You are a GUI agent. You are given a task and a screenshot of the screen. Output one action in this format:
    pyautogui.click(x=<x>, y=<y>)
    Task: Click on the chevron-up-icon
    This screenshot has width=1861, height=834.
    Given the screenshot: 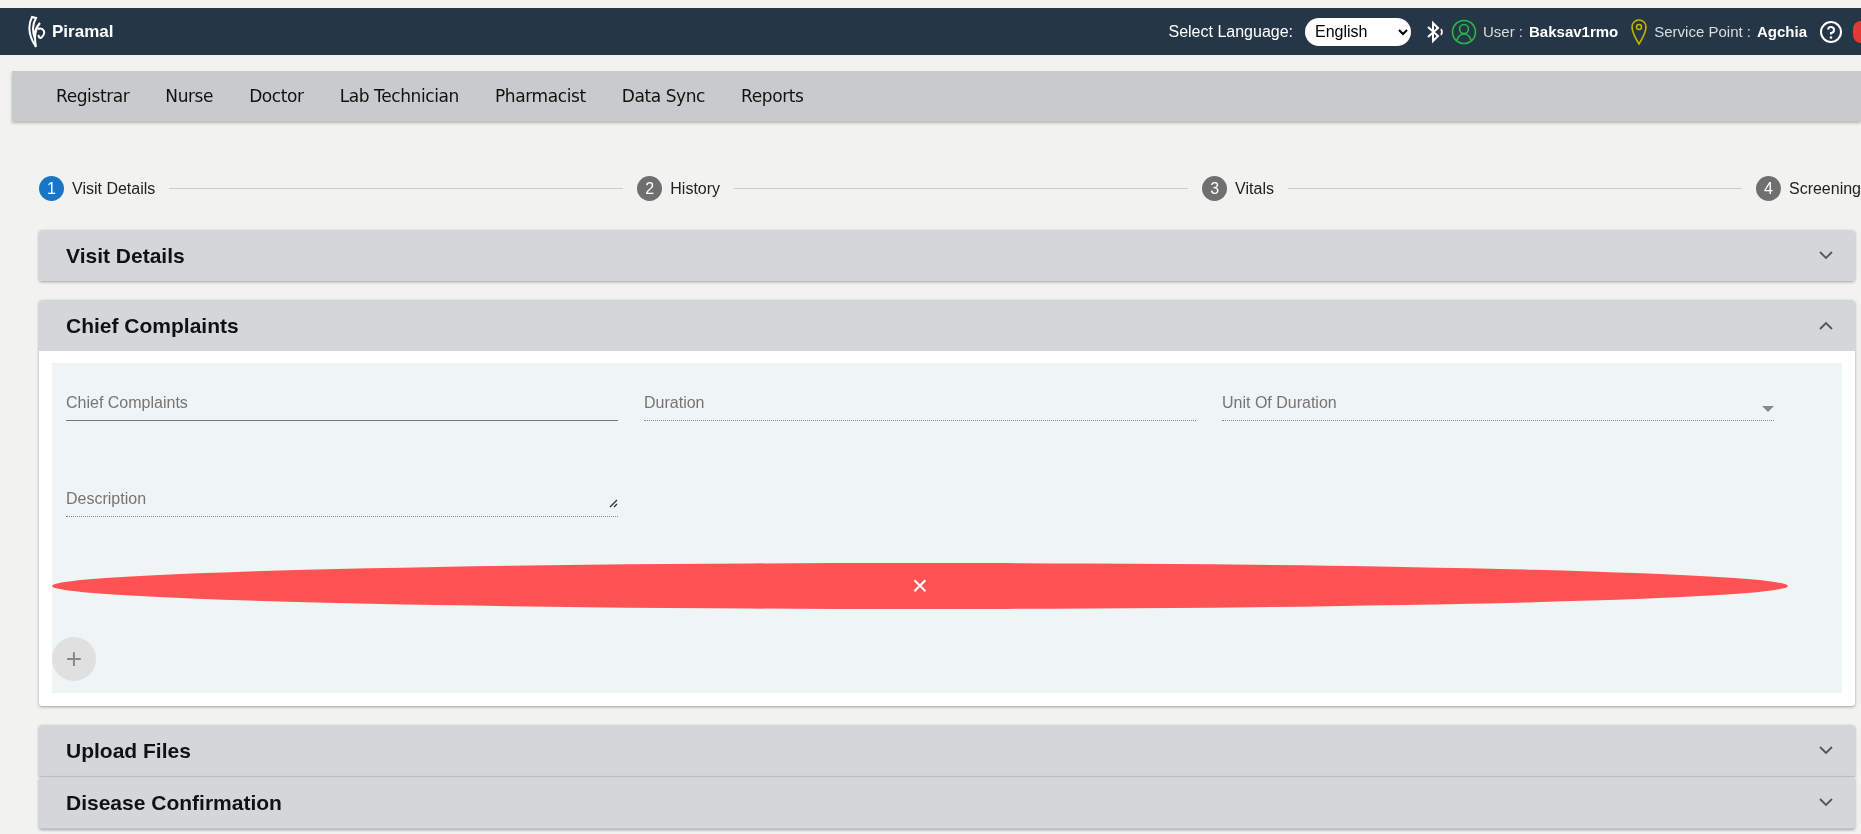 What is the action you would take?
    pyautogui.click(x=1826, y=325)
    